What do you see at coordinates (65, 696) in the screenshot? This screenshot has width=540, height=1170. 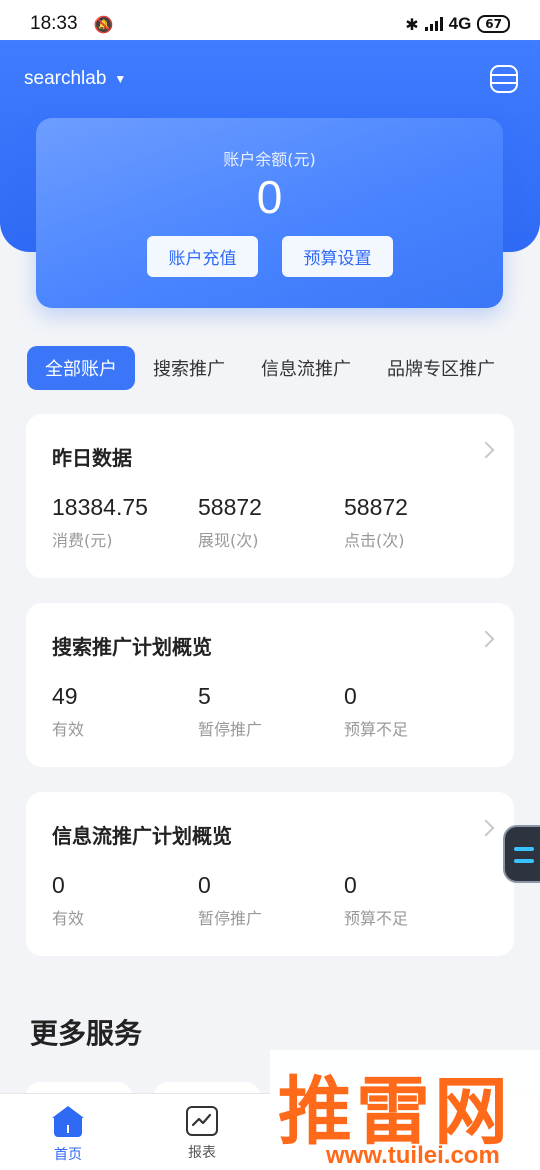 I see `stat-value: 49` at bounding box center [65, 696].